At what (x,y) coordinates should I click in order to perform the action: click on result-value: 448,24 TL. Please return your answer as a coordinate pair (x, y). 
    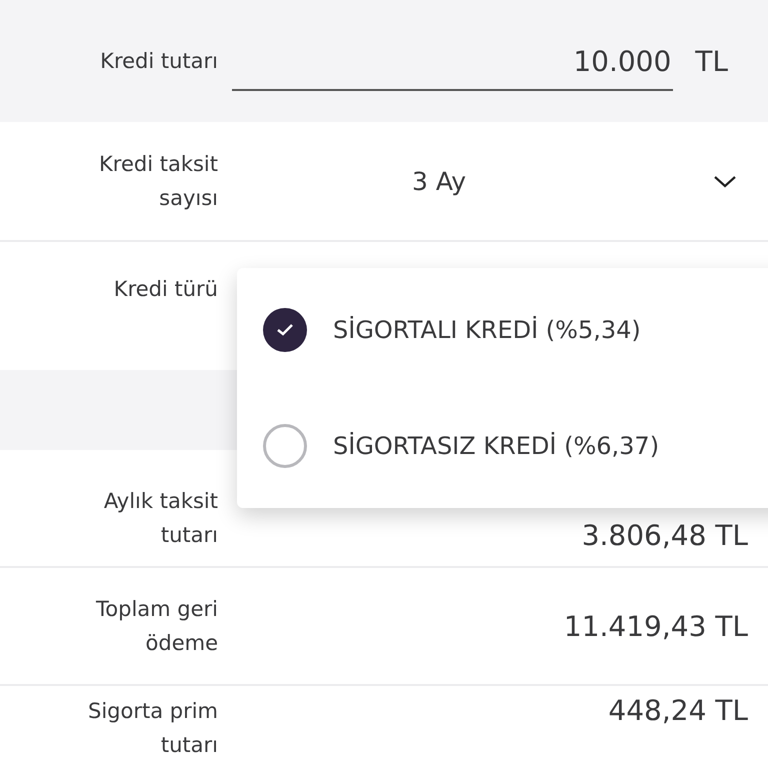
    Looking at the image, I should click on (677, 710).